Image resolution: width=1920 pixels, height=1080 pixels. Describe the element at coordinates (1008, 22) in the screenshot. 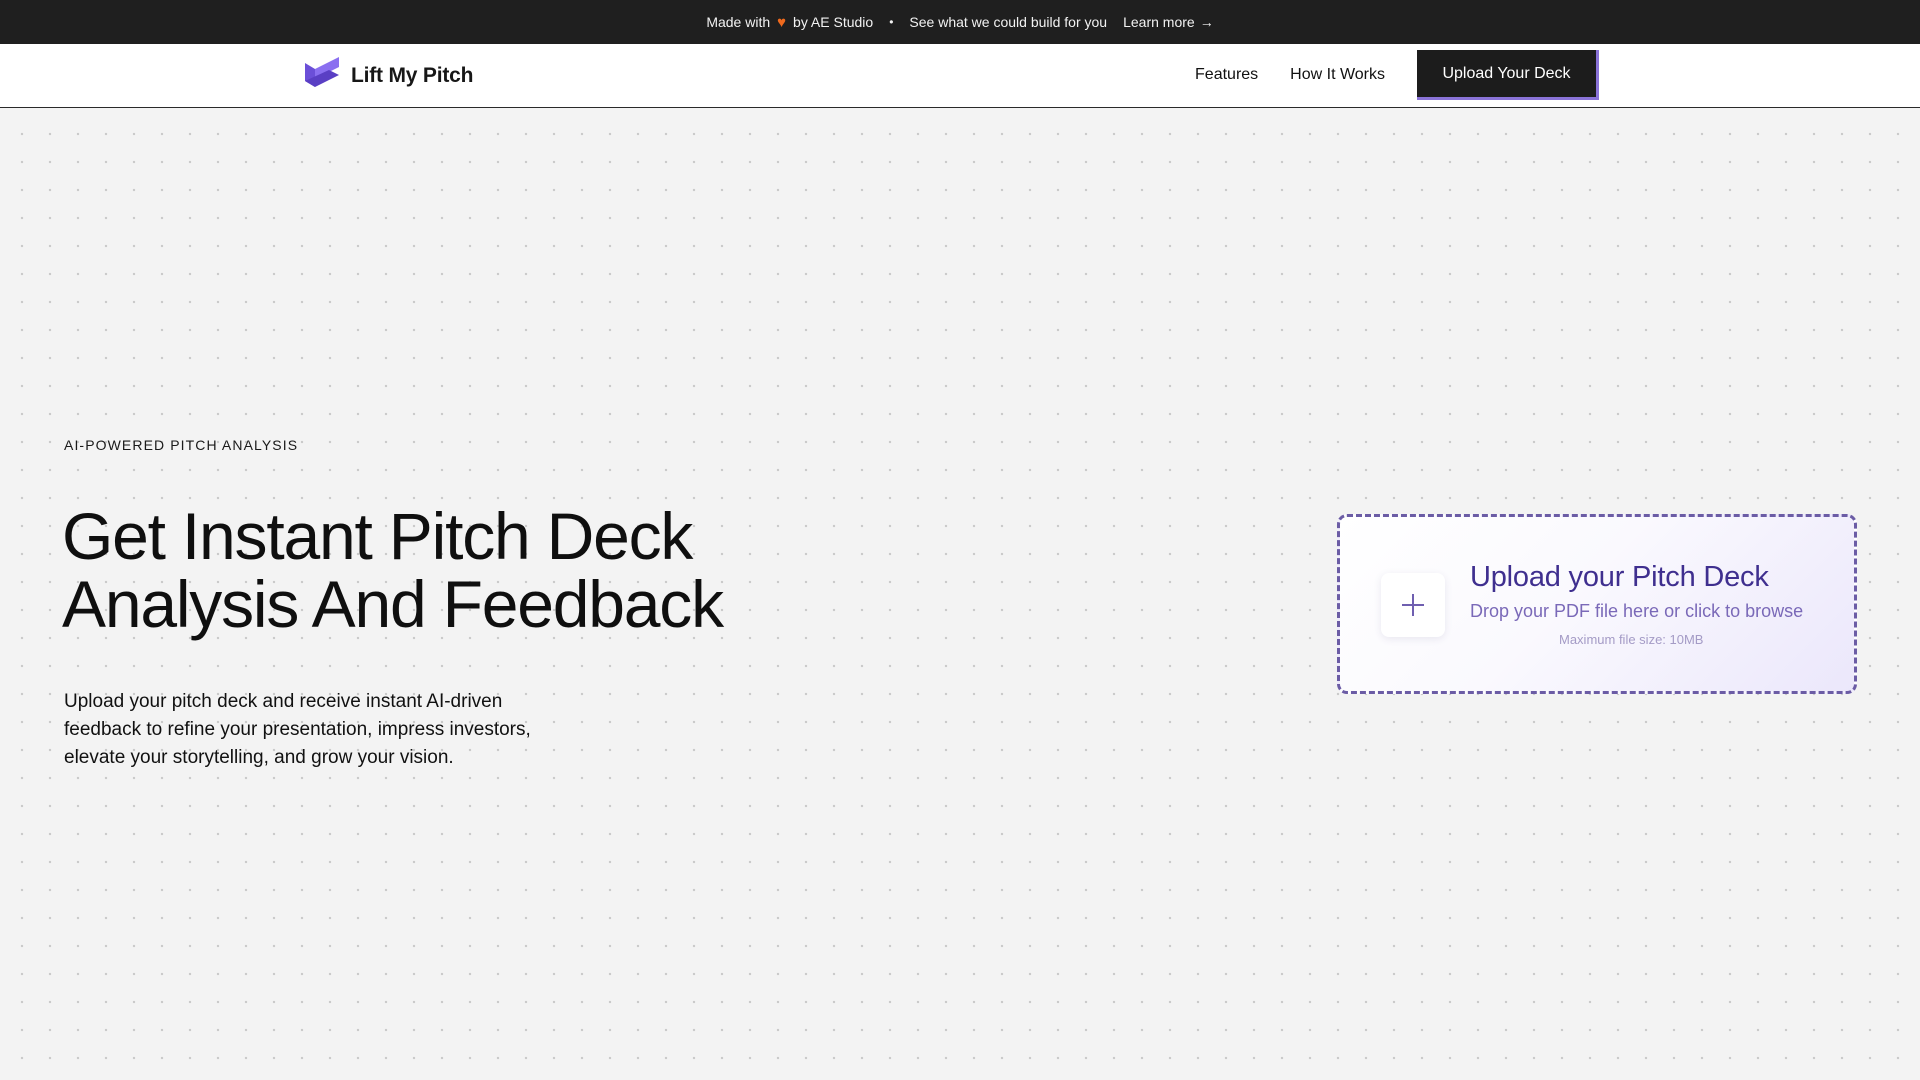

I see `pitch-text: See what we could build for you` at that location.